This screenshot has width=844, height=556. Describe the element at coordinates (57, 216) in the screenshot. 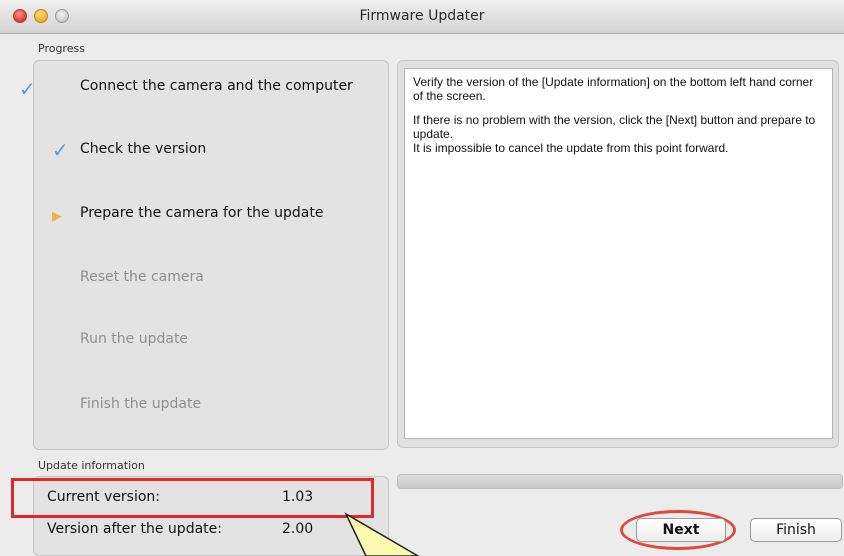

I see `triangle-right-icon: ▶` at that location.